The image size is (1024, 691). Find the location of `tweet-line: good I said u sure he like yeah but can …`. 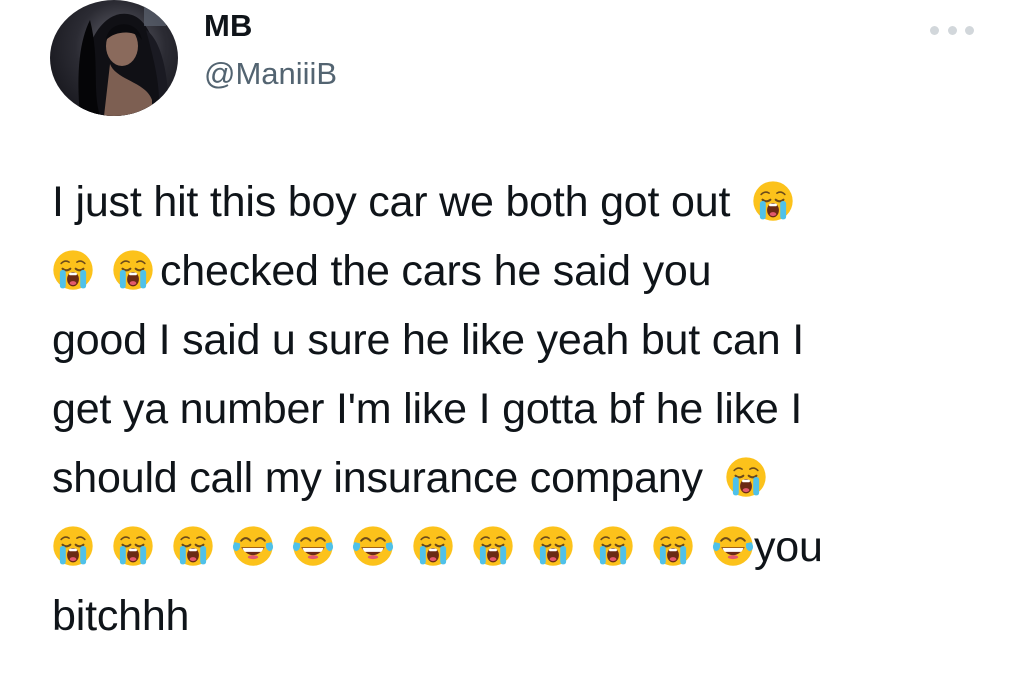

tweet-line: good I said u sure he like yeah but can … is located at coordinates (522, 340).